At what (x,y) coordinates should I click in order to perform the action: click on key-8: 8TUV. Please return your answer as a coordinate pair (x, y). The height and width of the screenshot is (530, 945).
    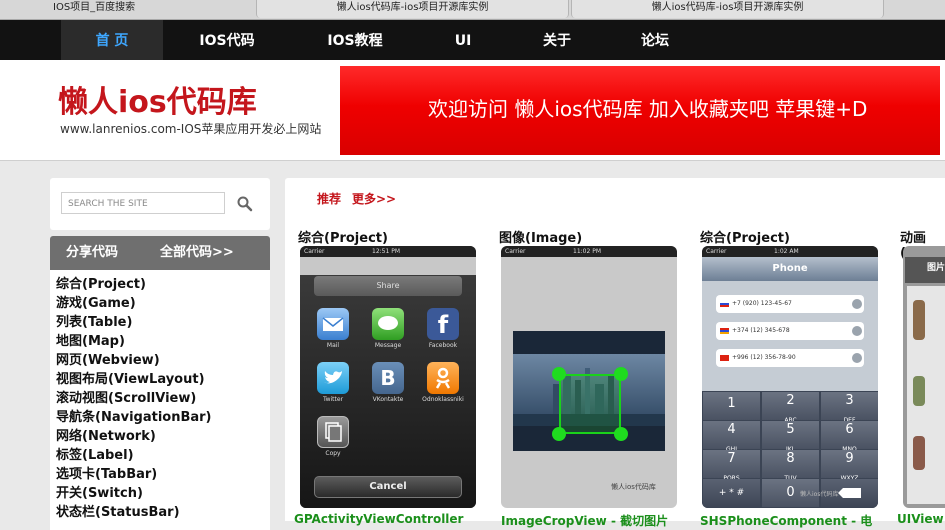
    Looking at the image, I should click on (790, 466).